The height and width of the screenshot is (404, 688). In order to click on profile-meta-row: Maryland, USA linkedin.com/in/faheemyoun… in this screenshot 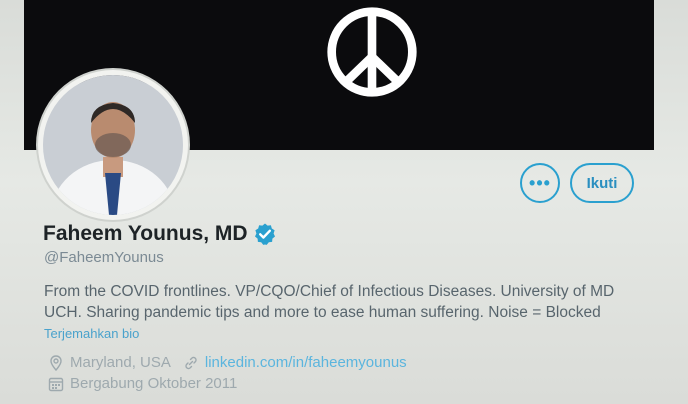, I will do `click(227, 362)`.